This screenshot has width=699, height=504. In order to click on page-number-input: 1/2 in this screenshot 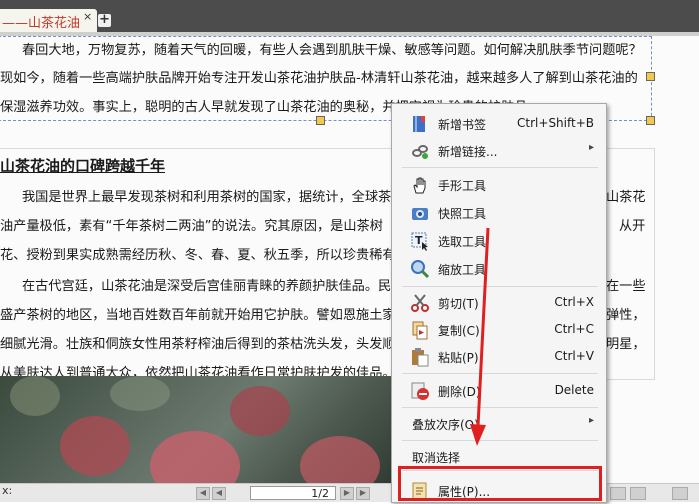, I will do `click(293, 493)`.